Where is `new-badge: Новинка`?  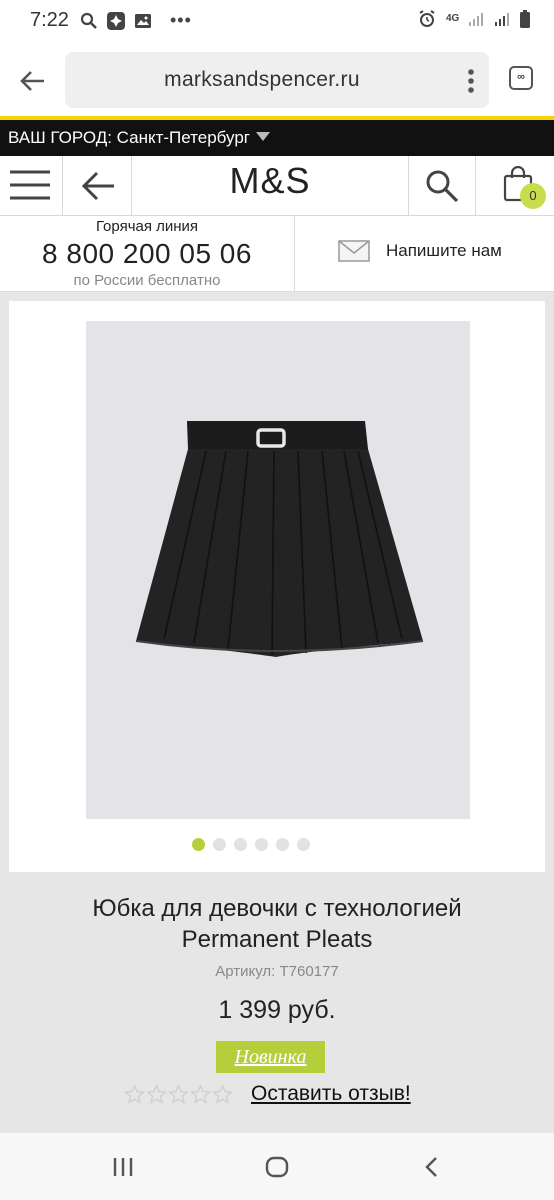 new-badge: Новинка is located at coordinates (270, 1057).